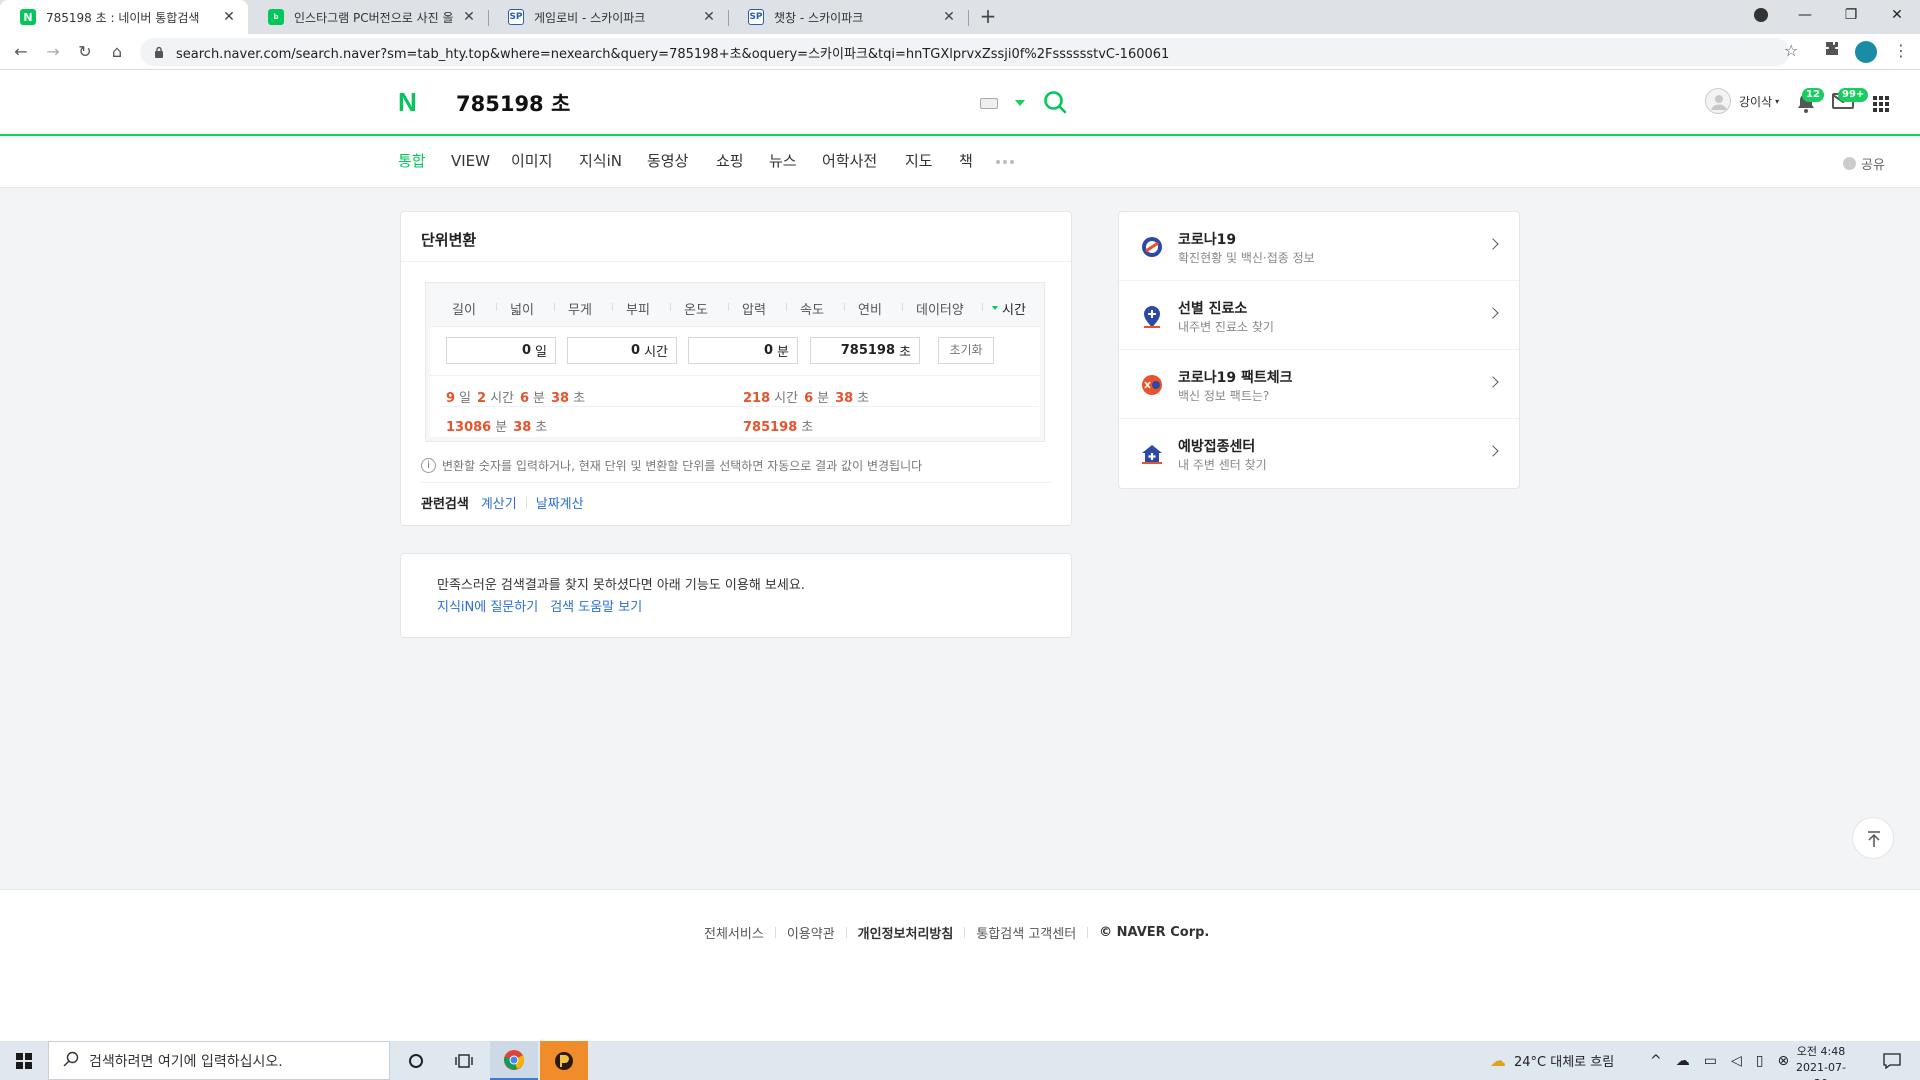  I want to click on close-window-icon: ✕, so click(1897, 15).